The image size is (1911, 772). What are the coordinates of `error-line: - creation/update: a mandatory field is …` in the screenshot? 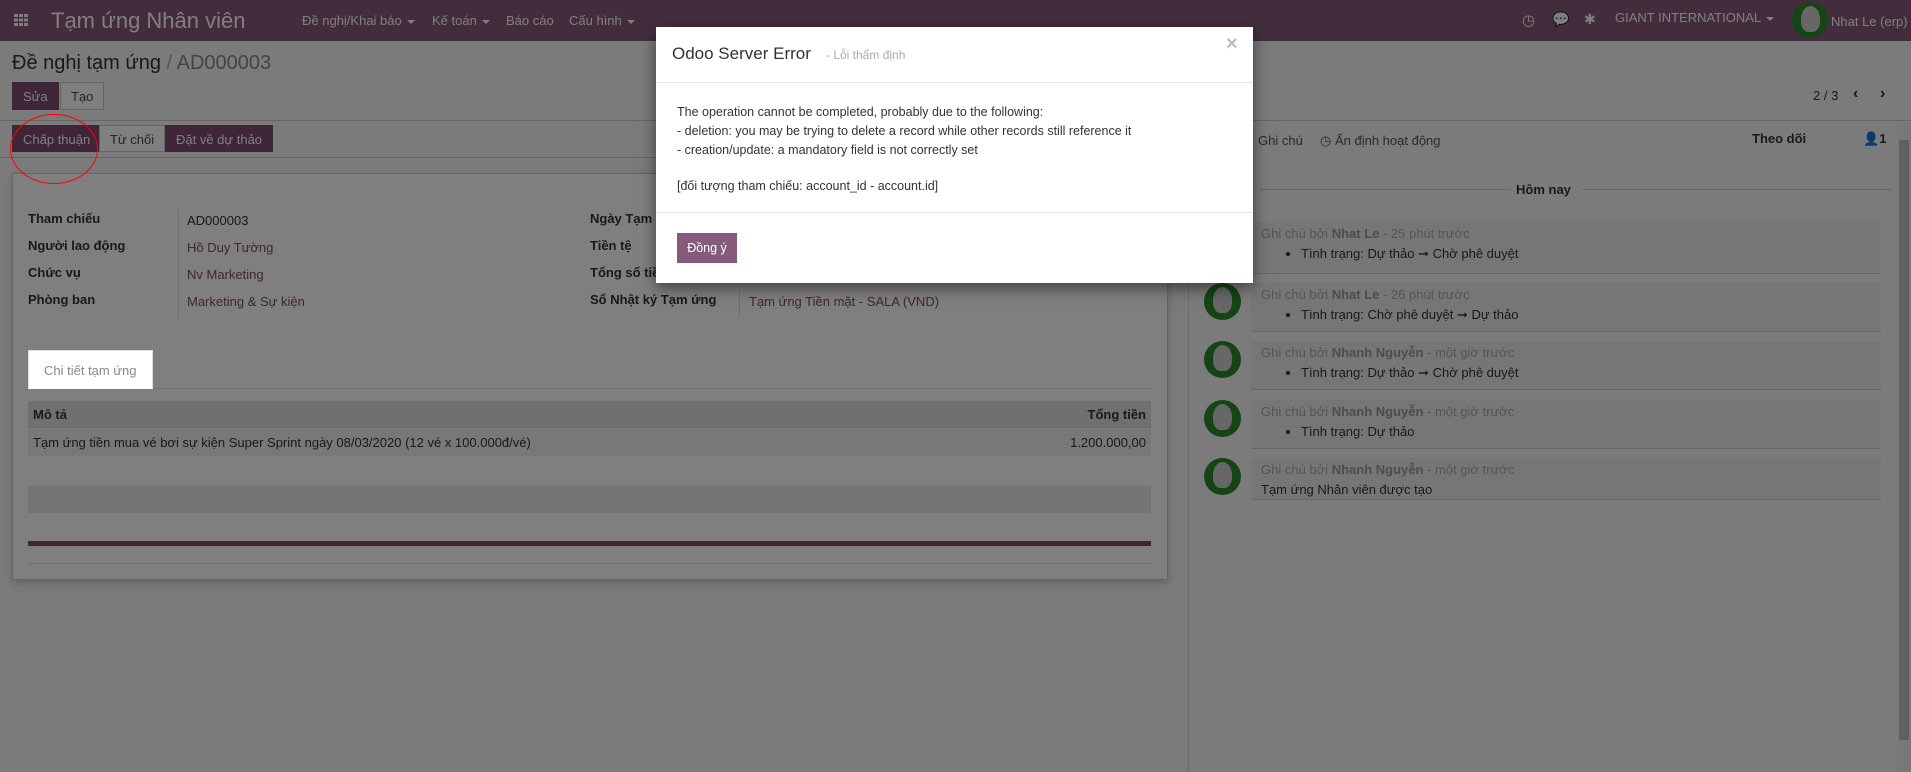 It's located at (827, 150).